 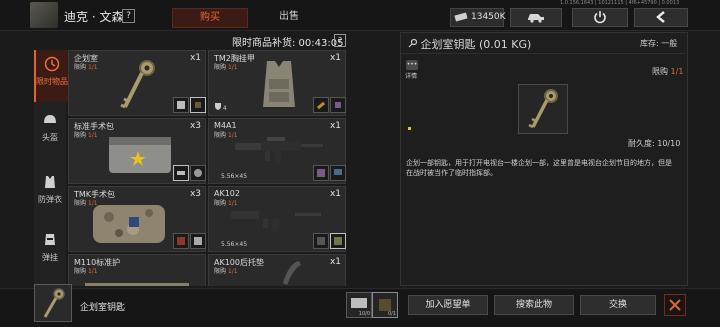 I want to click on slot-count: 10/0, so click(x=364, y=314).